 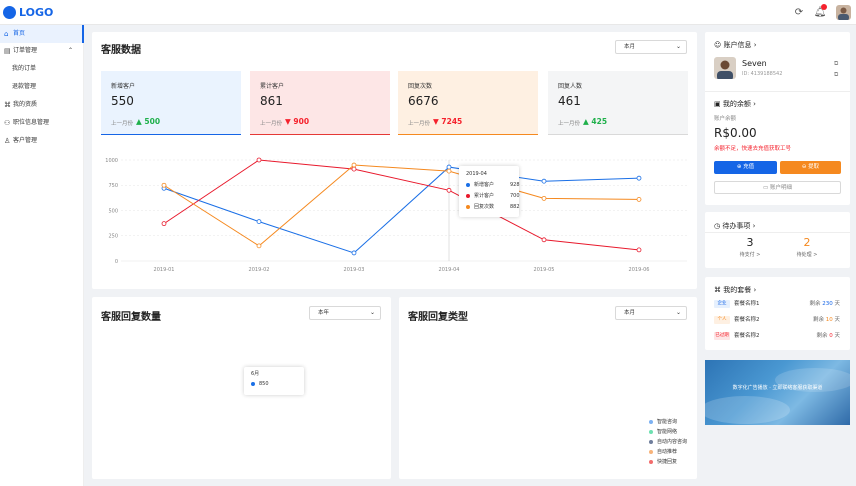 I want to click on todo-item-pending-pay: 3 待支付 >, so click(x=750, y=247).